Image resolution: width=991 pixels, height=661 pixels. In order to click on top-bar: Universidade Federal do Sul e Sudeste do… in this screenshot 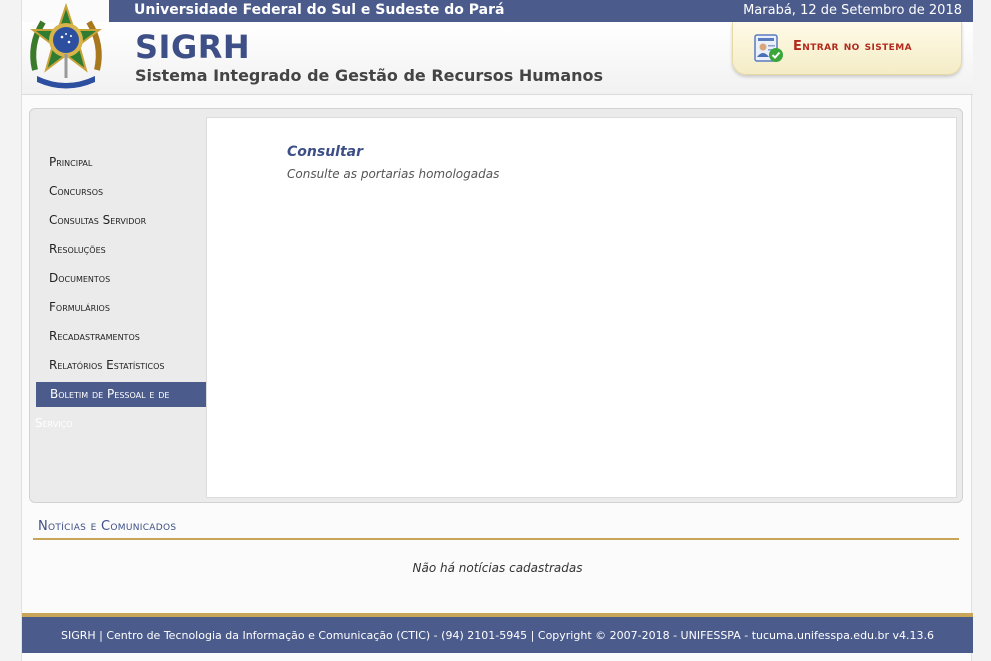, I will do `click(541, 11)`.